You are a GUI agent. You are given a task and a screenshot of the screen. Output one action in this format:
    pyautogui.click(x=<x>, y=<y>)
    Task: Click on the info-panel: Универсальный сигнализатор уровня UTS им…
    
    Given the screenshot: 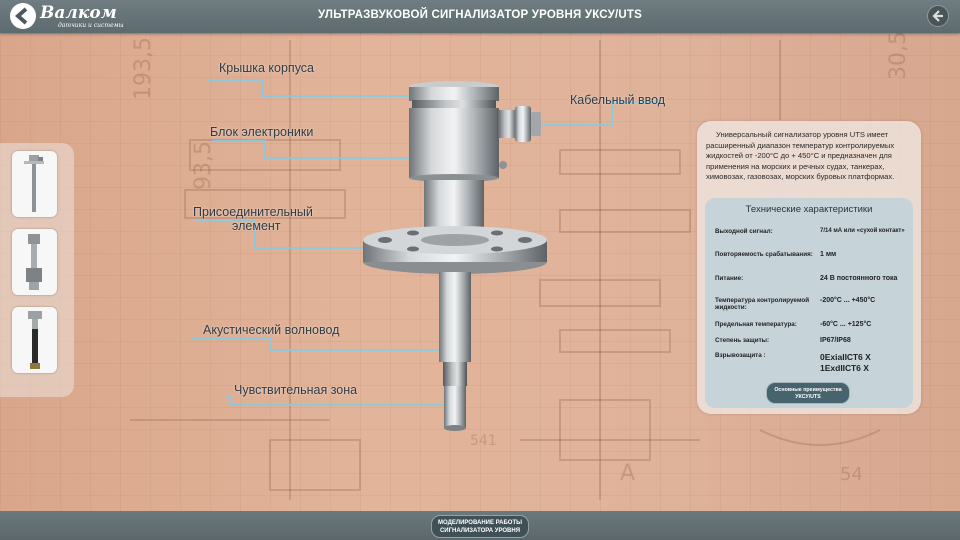 What is the action you would take?
    pyautogui.click(x=809, y=267)
    